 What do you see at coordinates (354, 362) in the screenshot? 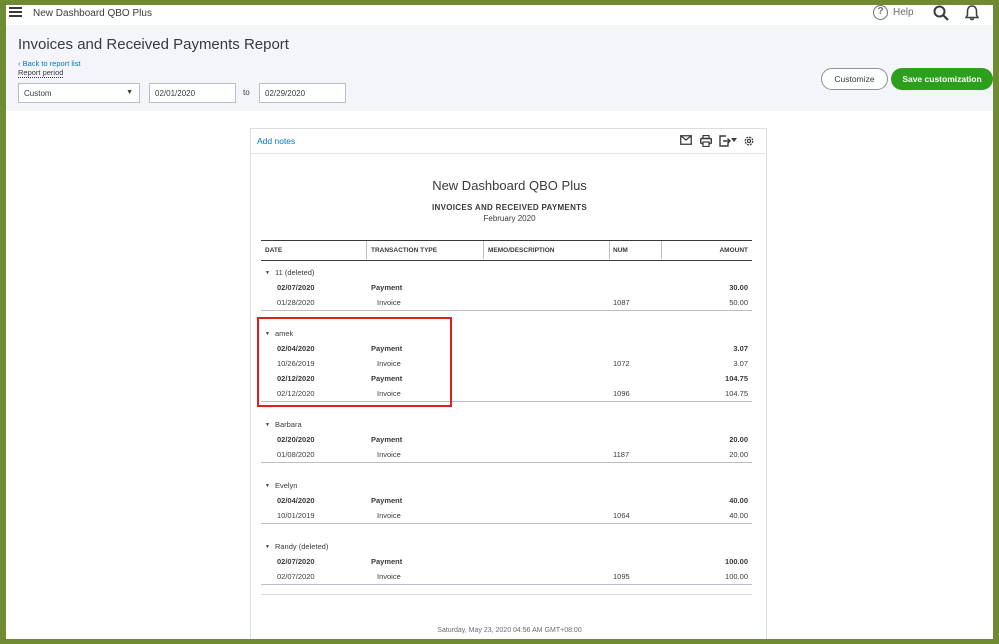
I see `highlight-box` at bounding box center [354, 362].